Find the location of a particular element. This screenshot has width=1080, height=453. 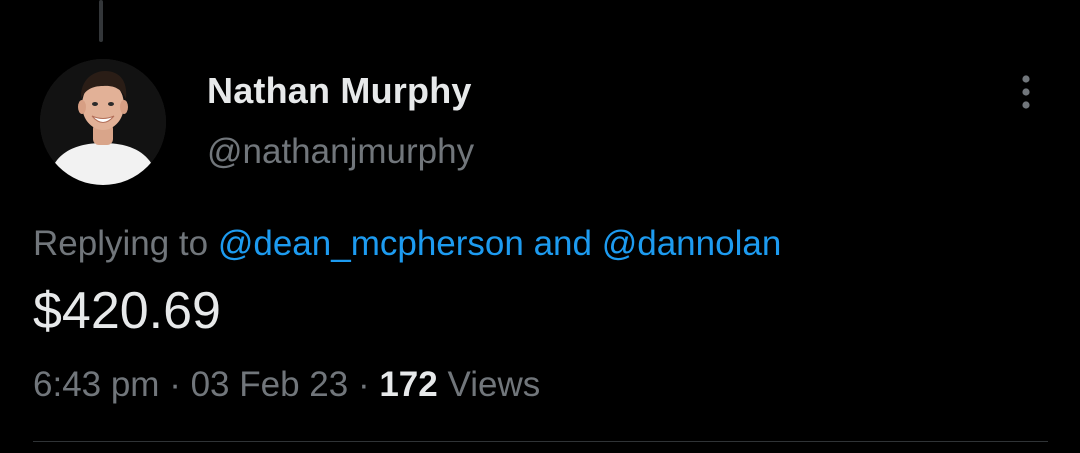

avatar-image is located at coordinates (103, 122).